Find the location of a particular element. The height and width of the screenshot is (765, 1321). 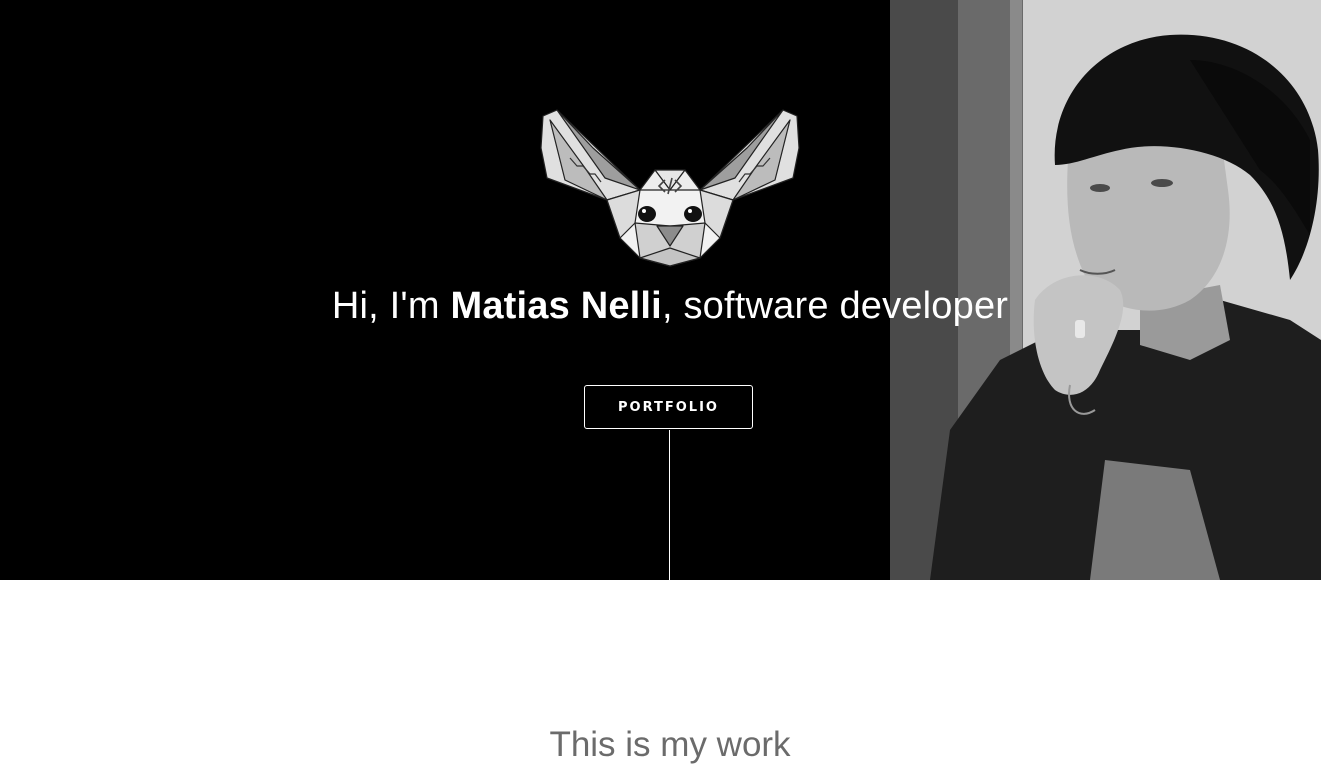

work-section-title: This is my work is located at coordinates (670, 745).